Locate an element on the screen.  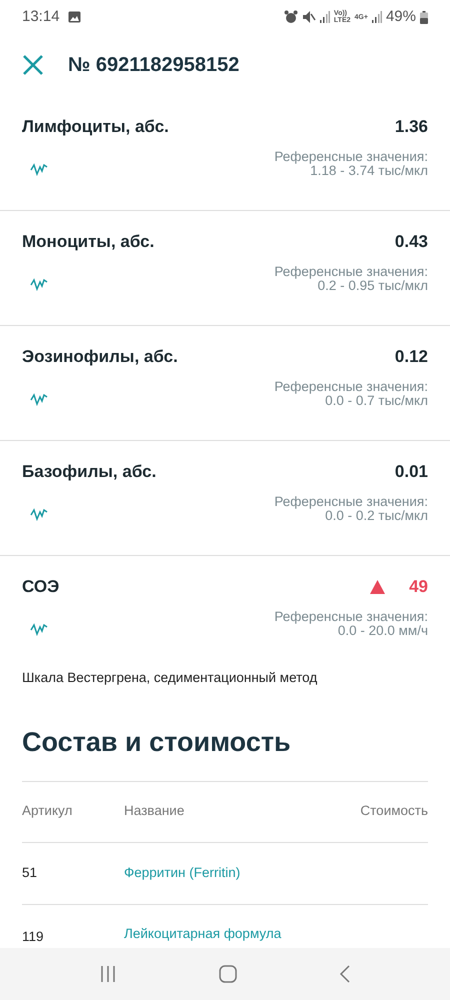
result-name: Моноциты, абс. is located at coordinates (88, 242).